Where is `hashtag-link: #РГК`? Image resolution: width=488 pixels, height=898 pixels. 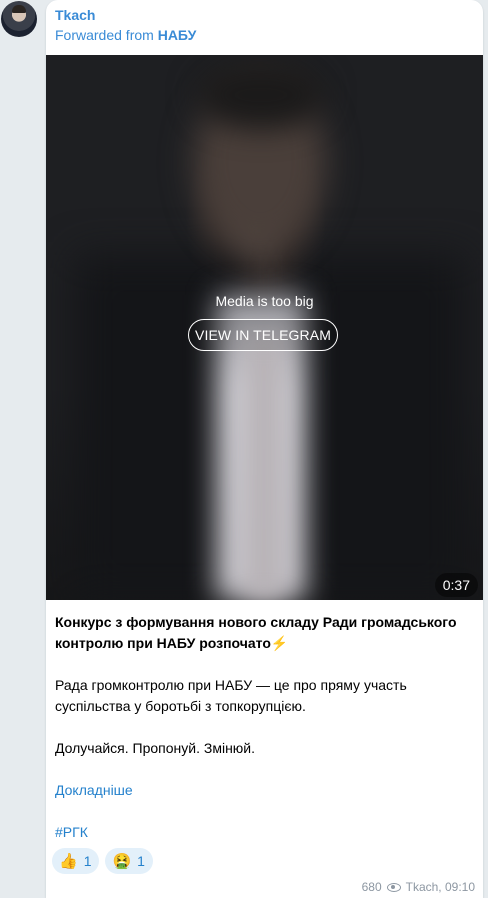
hashtag-link: #РГК is located at coordinates (265, 832).